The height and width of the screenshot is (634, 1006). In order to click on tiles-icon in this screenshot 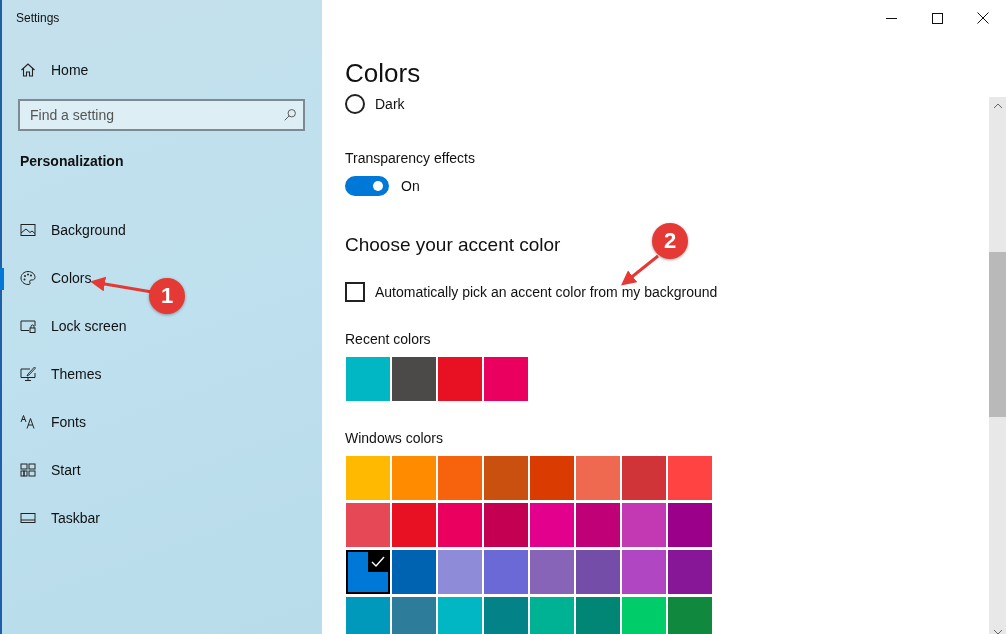, I will do `click(28, 470)`.